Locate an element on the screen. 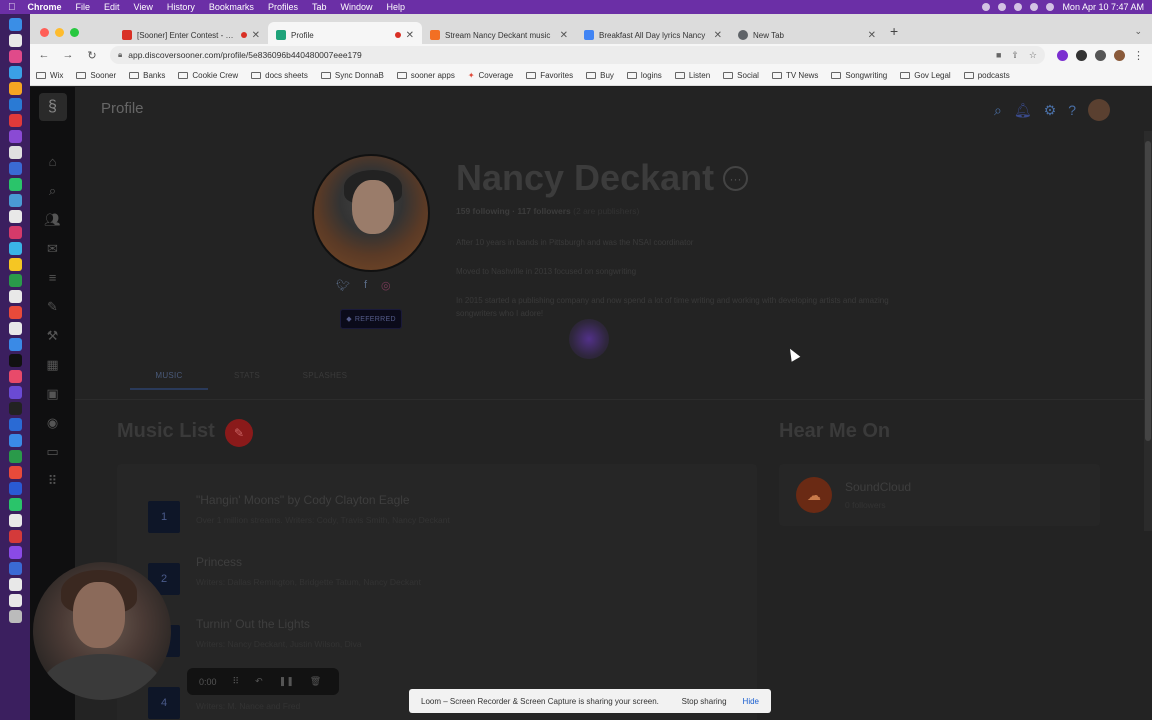  grid-icon: ⠿ is located at coordinates (236, 681).